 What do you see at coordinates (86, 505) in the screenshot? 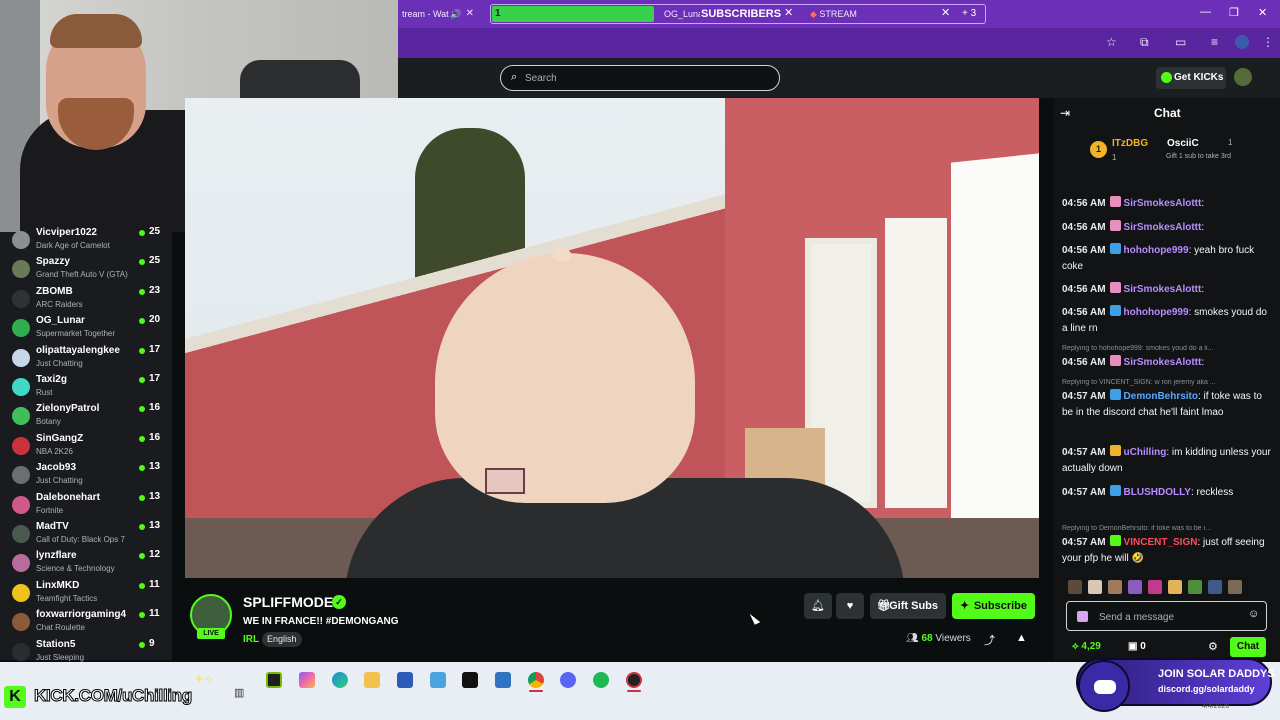
I see `sidebar-channel: Dalebonehart Fortnite 13` at bounding box center [86, 505].